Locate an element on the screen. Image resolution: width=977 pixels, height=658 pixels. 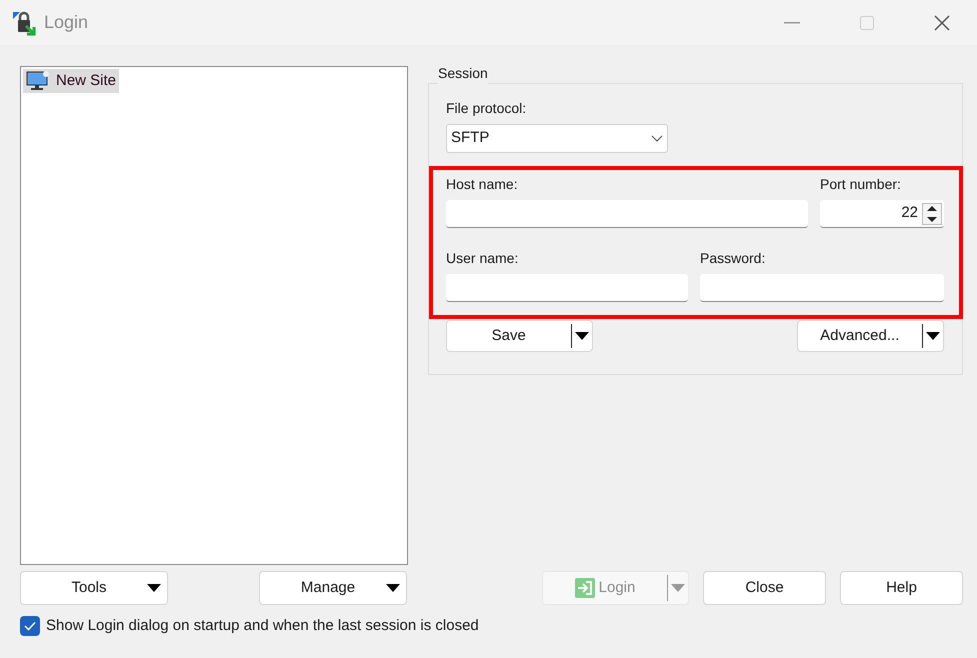
field-label: User name: is located at coordinates (483, 257).